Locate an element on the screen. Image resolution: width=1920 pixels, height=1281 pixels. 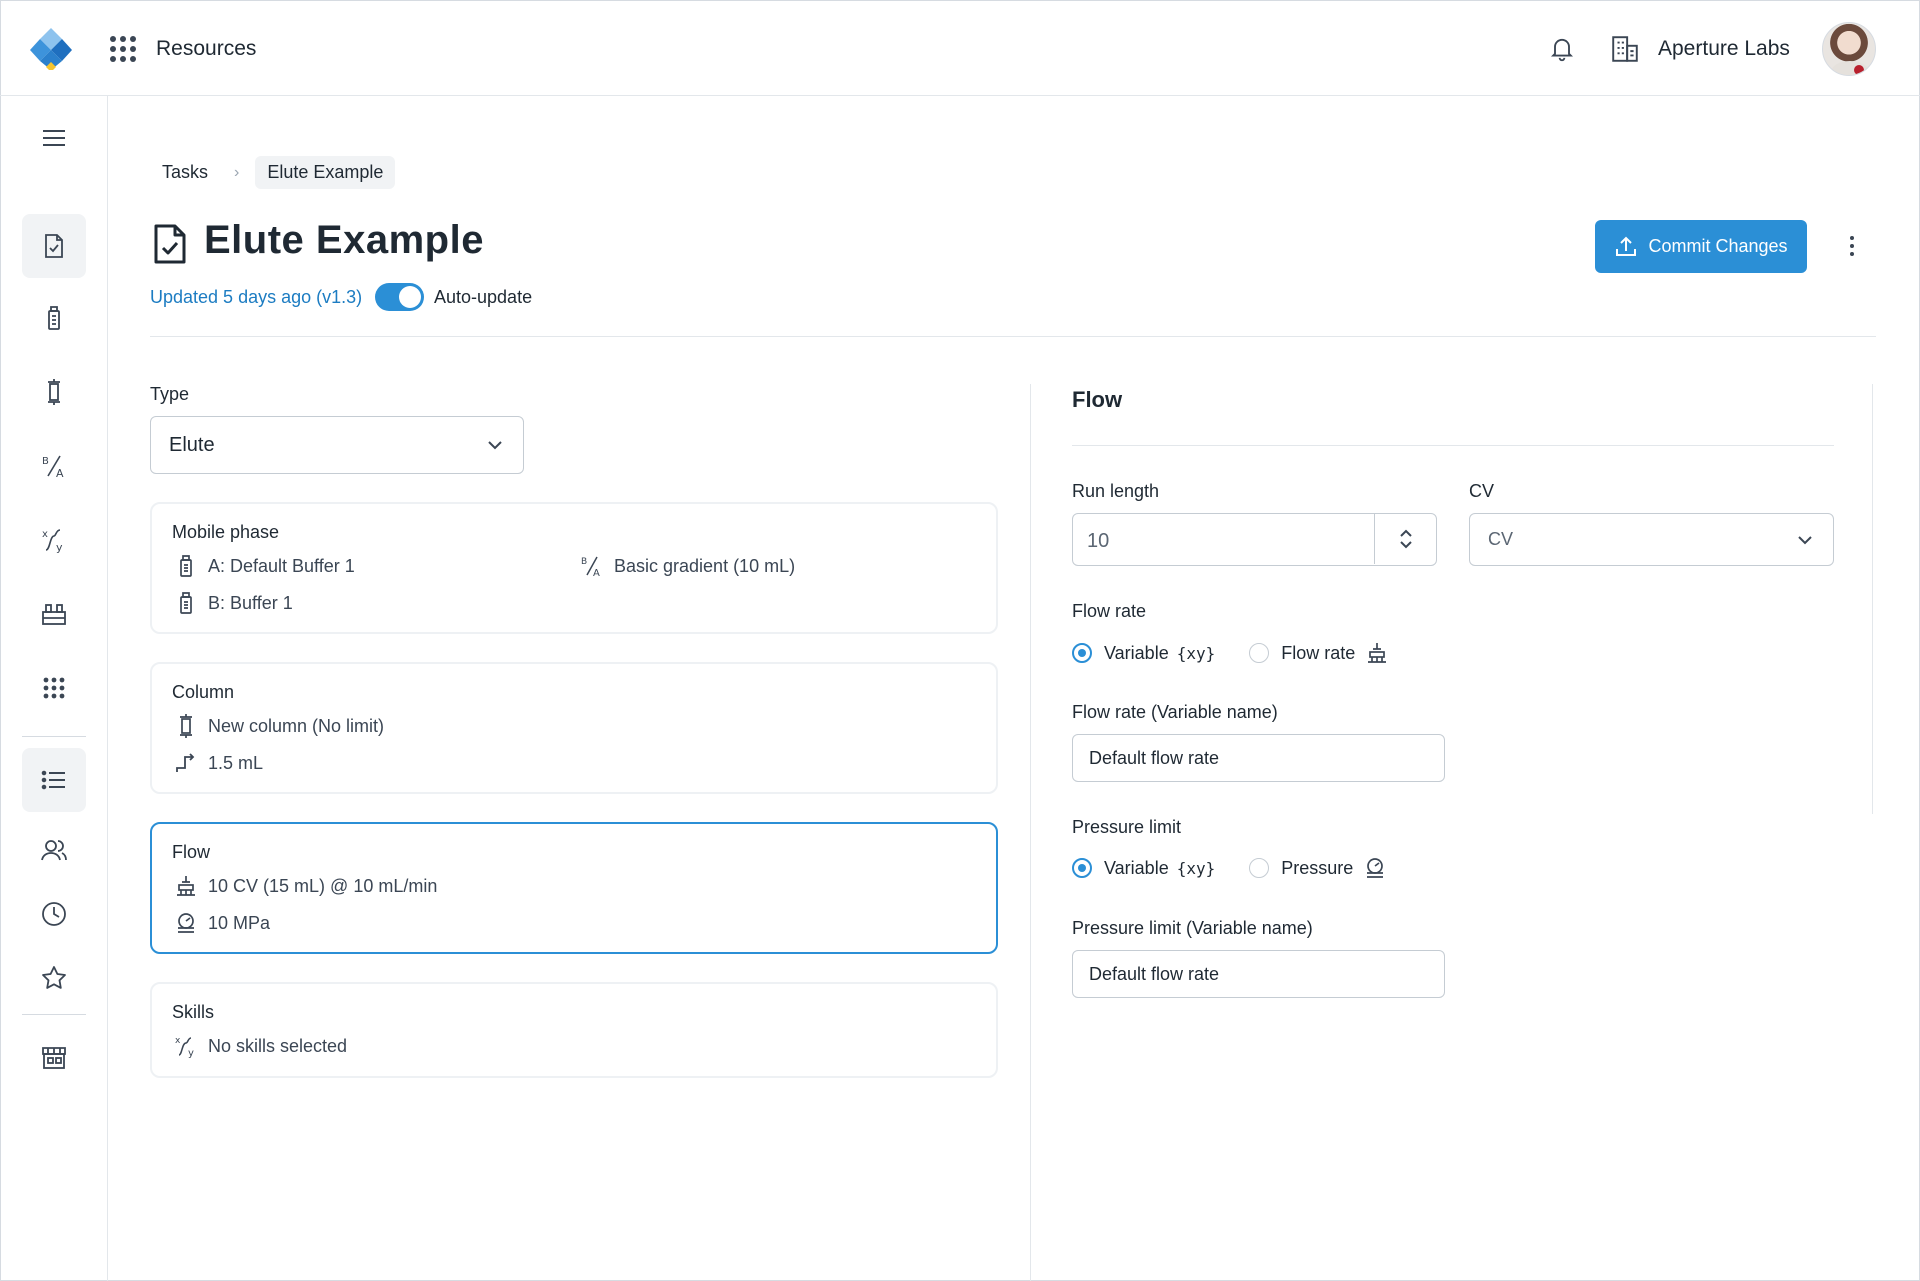
more-options-icon is located at coordinates (1852, 246).